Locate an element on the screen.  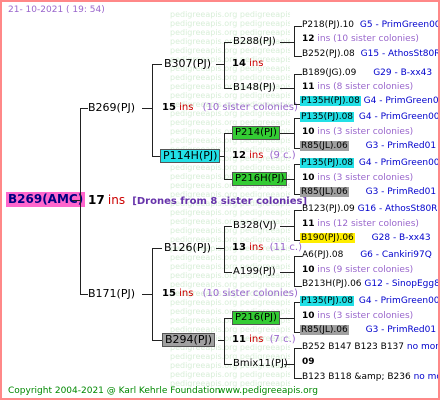
sister-note: ins (3 sister colonies) is located at coordinates (365, 178).